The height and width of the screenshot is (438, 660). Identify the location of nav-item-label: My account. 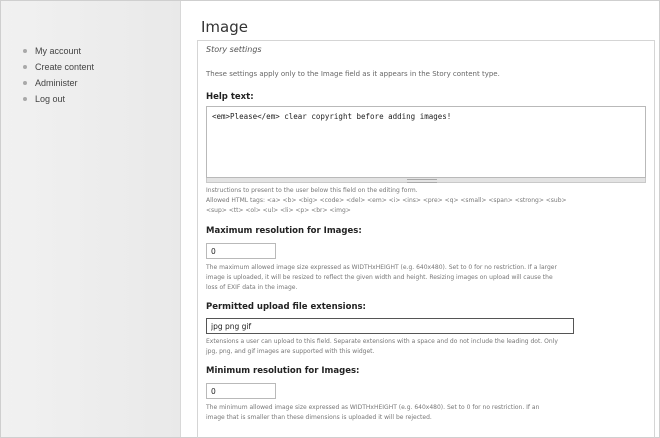
(58, 51).